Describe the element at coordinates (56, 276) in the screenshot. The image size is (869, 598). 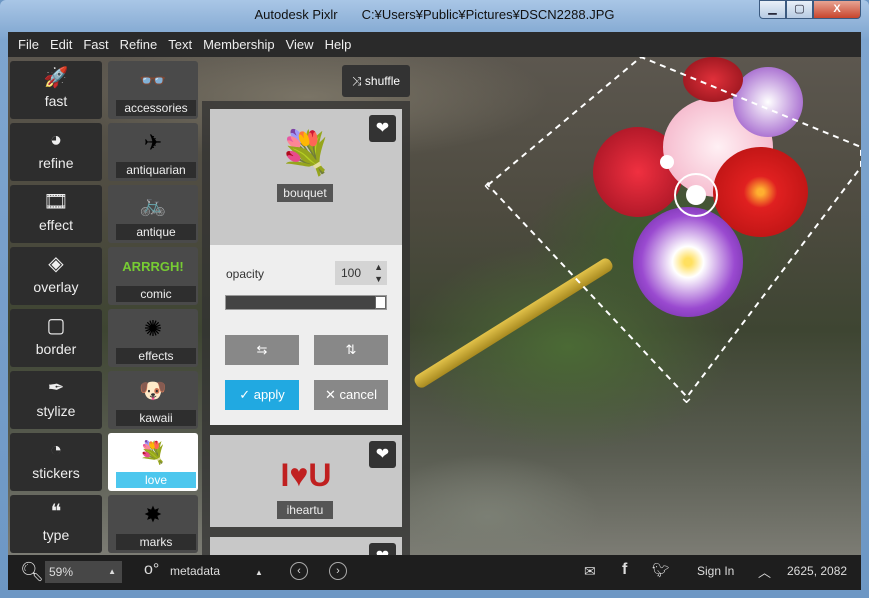
I see `tool-overlay: ◈ overlay` at that location.